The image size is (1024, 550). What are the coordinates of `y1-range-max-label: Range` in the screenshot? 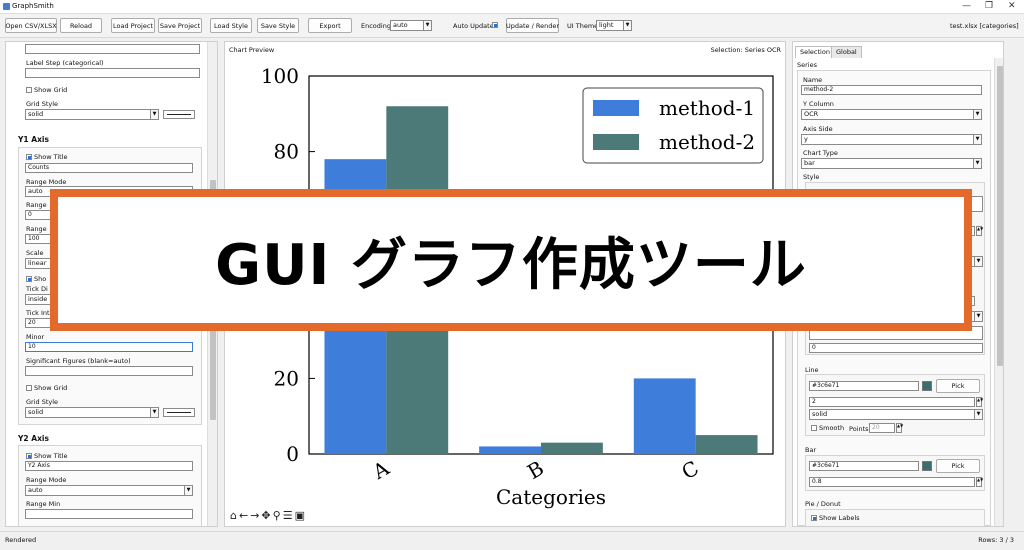 It's located at (36, 229).